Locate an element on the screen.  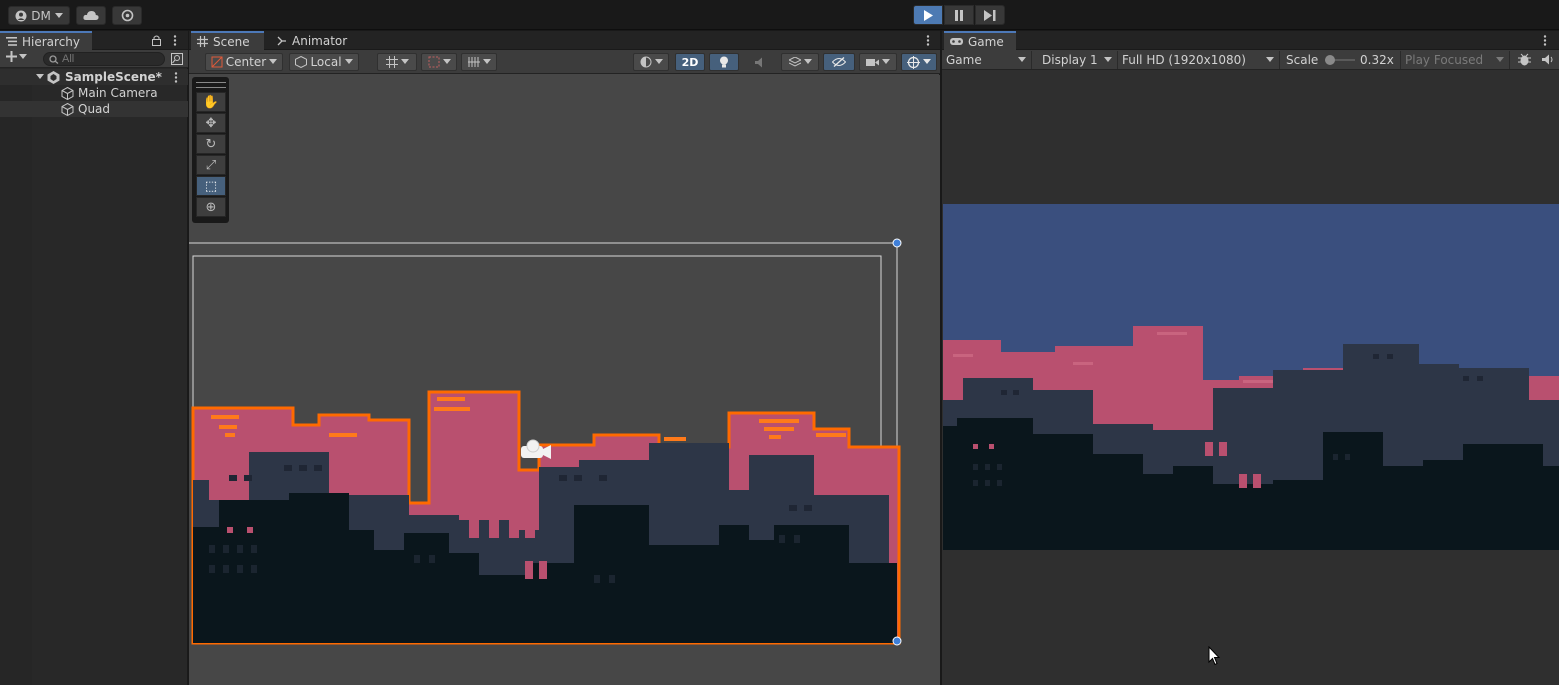
shading-mode-dropdown is located at coordinates (651, 62).